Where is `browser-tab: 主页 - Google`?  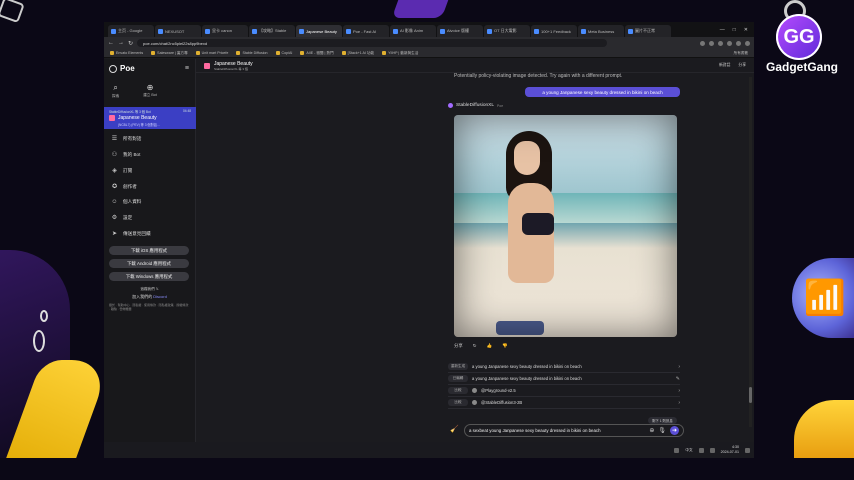
browser-tab: 主页 - Google is located at coordinates (131, 31).